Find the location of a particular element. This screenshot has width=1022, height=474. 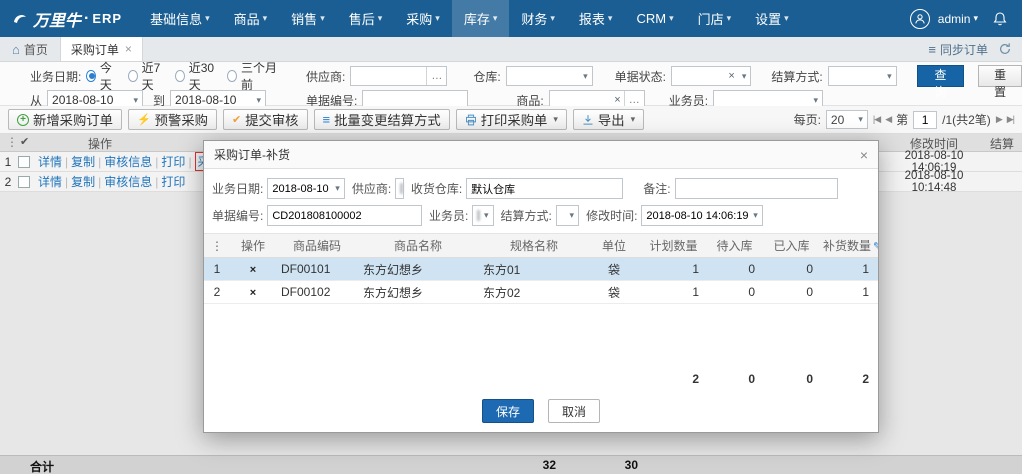

export-icon is located at coordinates (588, 119).